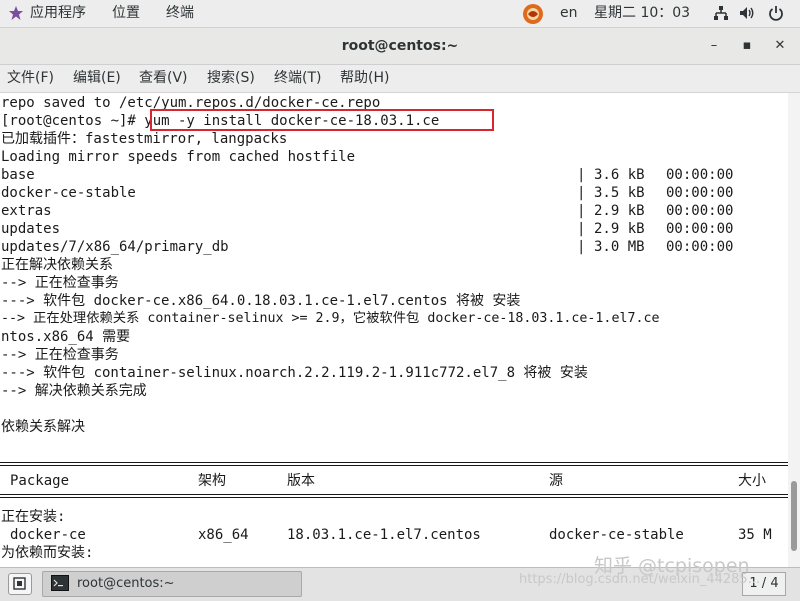 The height and width of the screenshot is (601, 800). Describe the element at coordinates (115, 247) in the screenshot. I see `repo-name: updates/7/x86_64/primary_db` at that location.